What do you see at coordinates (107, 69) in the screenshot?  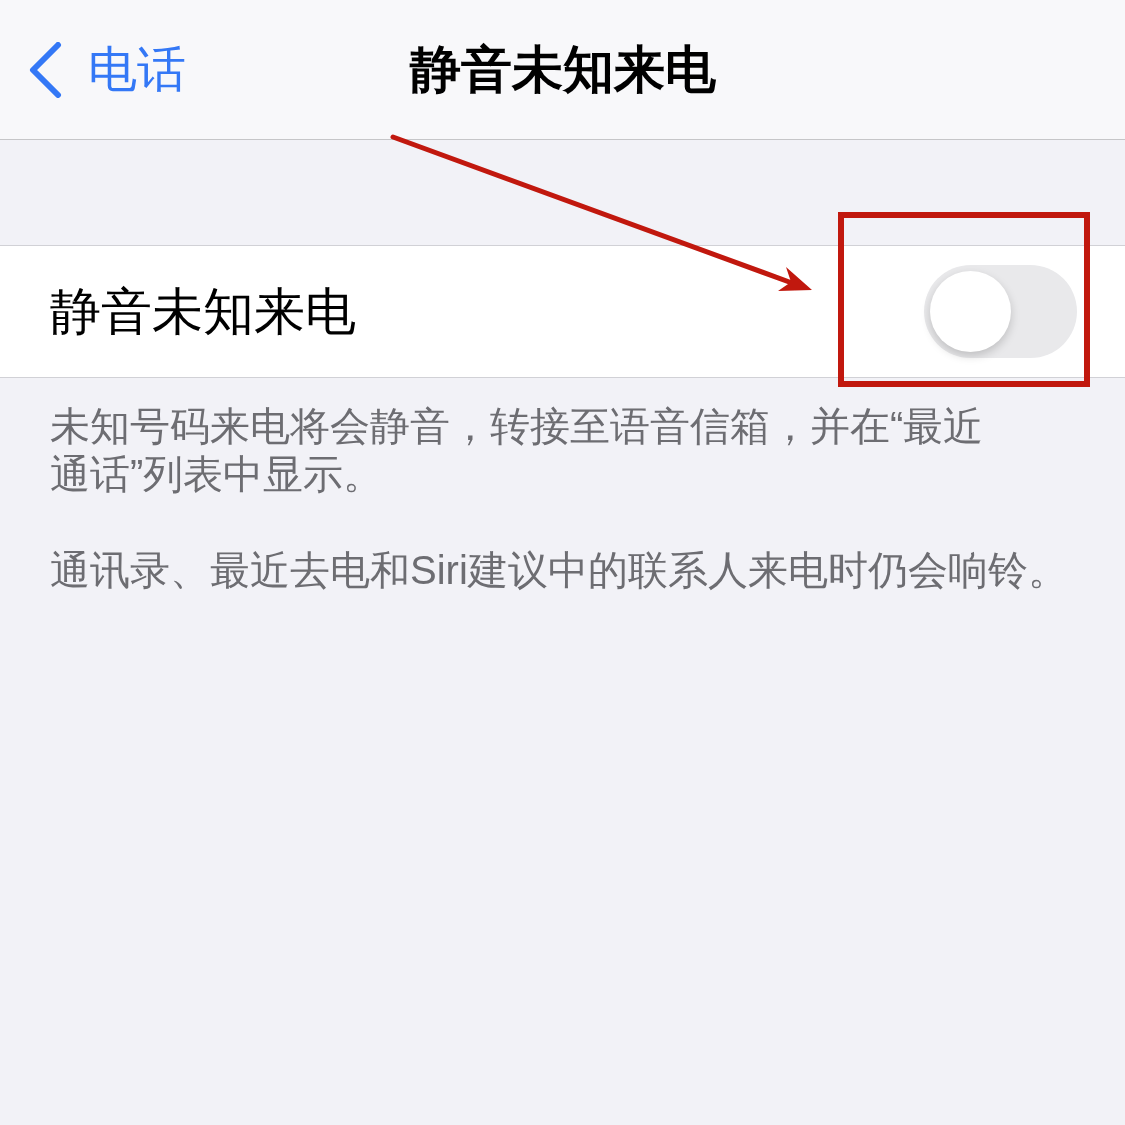 I see `back-button: 电话` at bounding box center [107, 69].